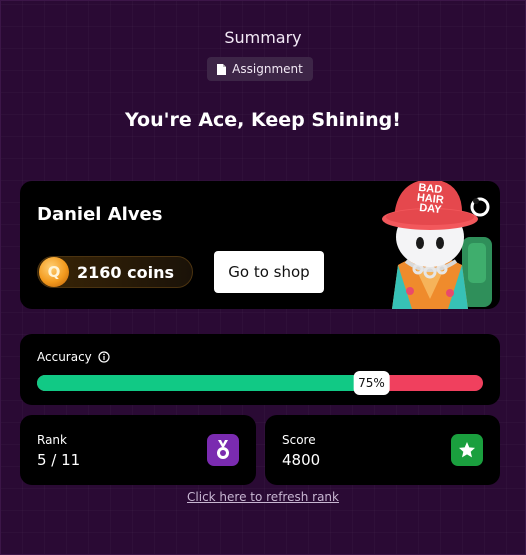  What do you see at coordinates (371, 383) in the screenshot?
I see `accuracy-value-badge: 75%` at bounding box center [371, 383].